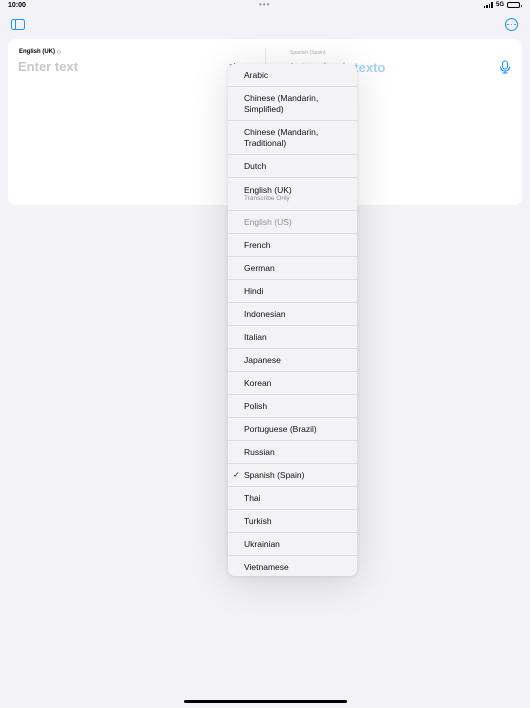 The image size is (530, 708). I want to click on menu-item-hindi: Hindi, so click(292, 291).